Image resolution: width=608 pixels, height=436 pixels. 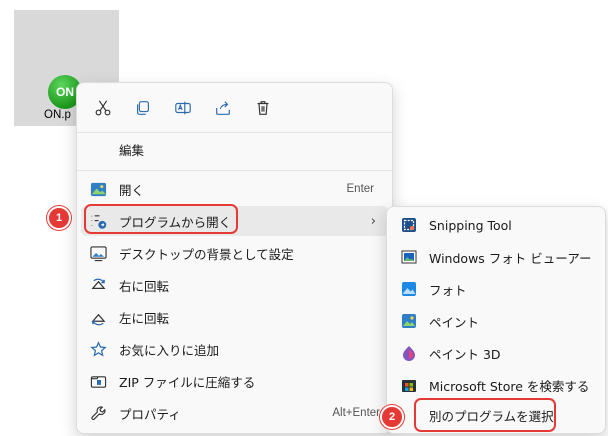 I want to click on submenu-item-photos: フォト, so click(x=496, y=289).